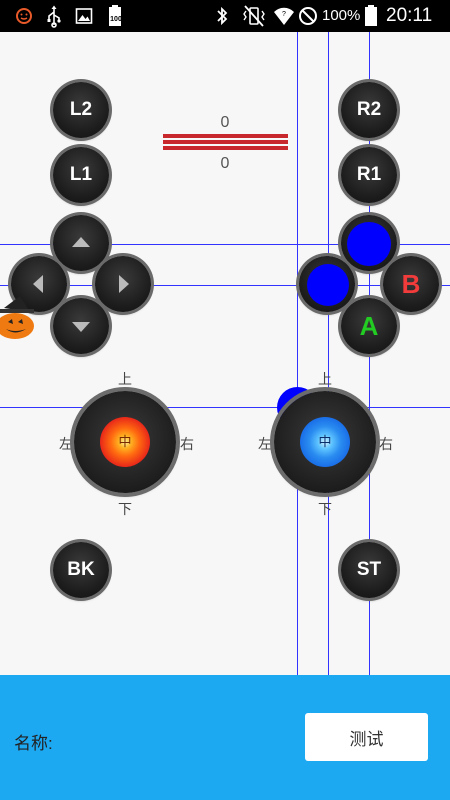 The width and height of the screenshot is (450, 800). What do you see at coordinates (341, 15) in the screenshot?
I see `battery-percent: 100%` at bounding box center [341, 15].